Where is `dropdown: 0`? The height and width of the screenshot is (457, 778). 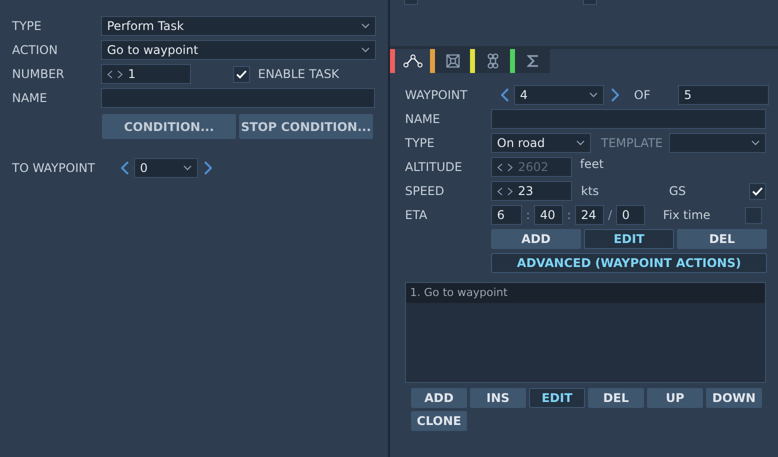 dropdown: 0 is located at coordinates (166, 168).